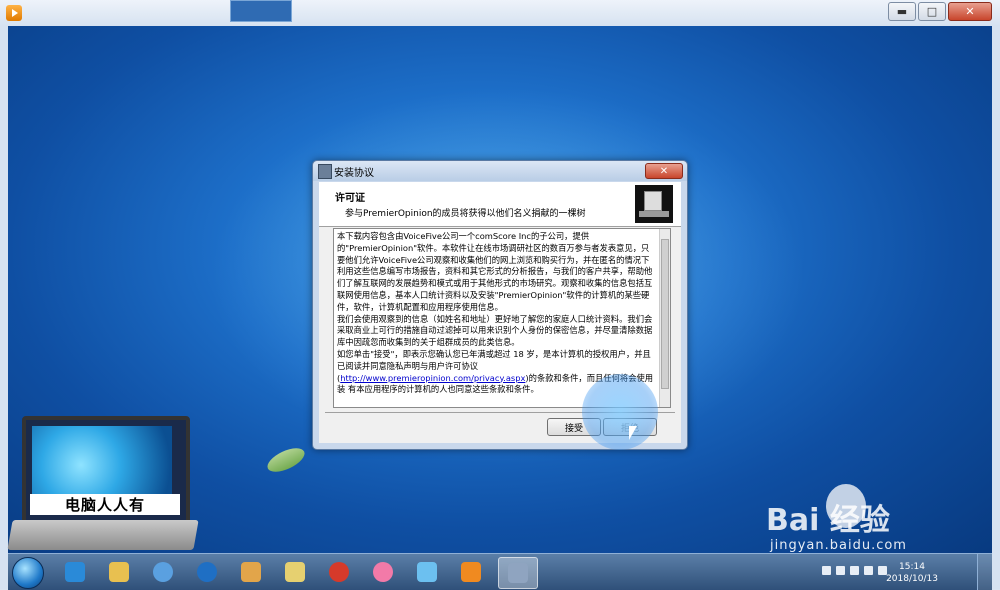 This screenshot has width=1000, height=590. Describe the element at coordinates (106, 471) in the screenshot. I see `laptop-screen: 电脑人人有` at that location.